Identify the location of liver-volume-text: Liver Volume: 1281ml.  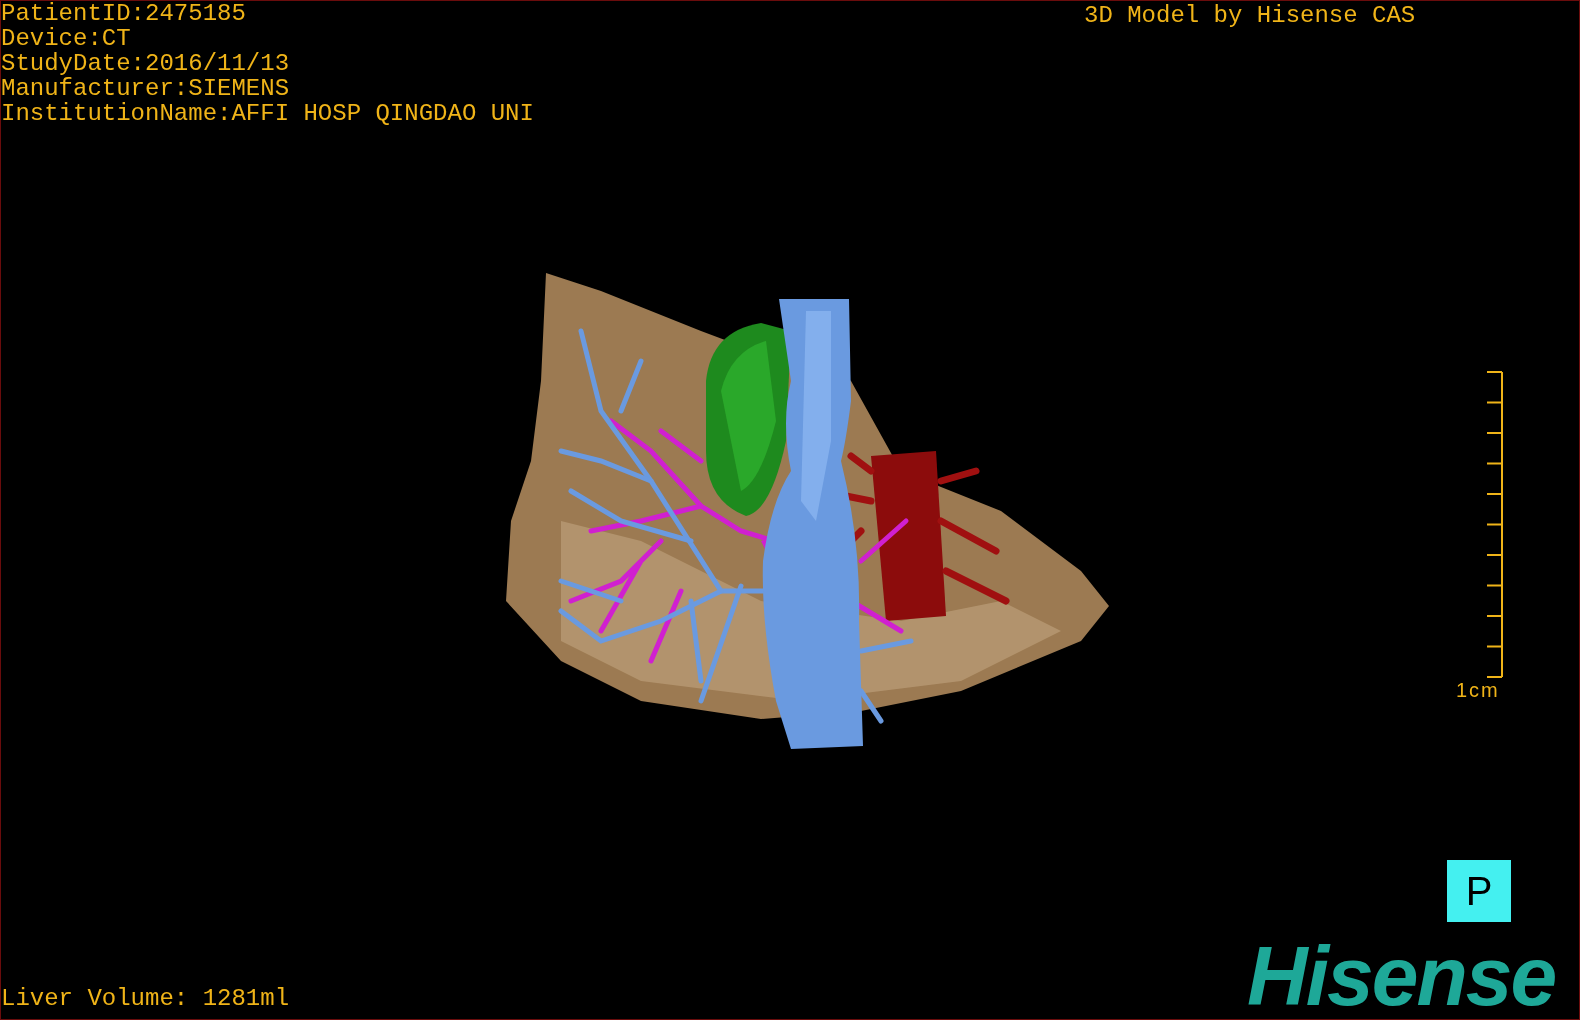
(145, 998).